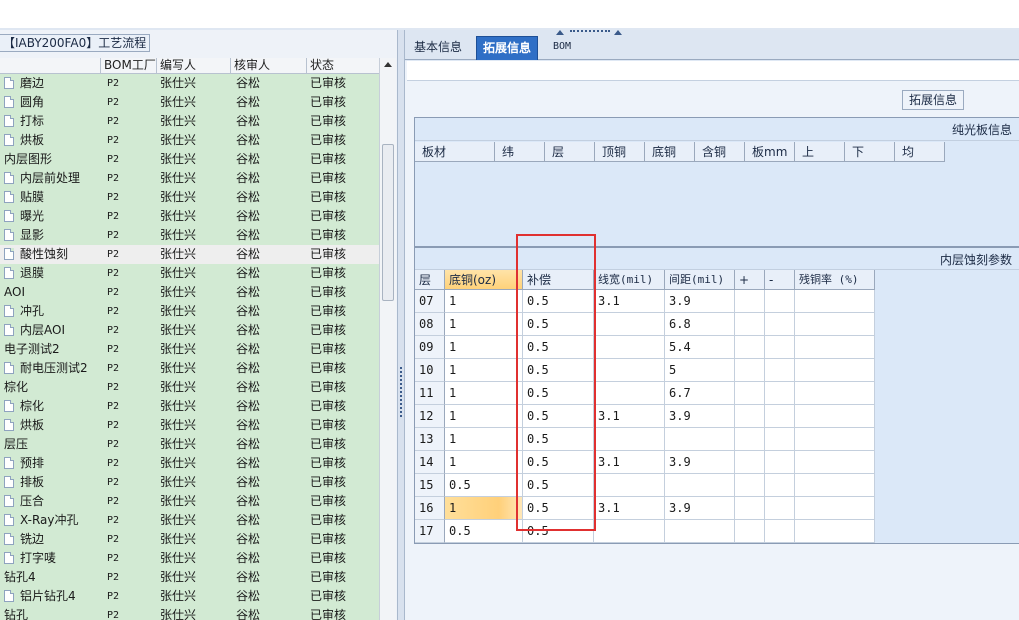  What do you see at coordinates (700, 324) in the screenshot?
I see `grid-cell: 6.8` at bounding box center [700, 324].